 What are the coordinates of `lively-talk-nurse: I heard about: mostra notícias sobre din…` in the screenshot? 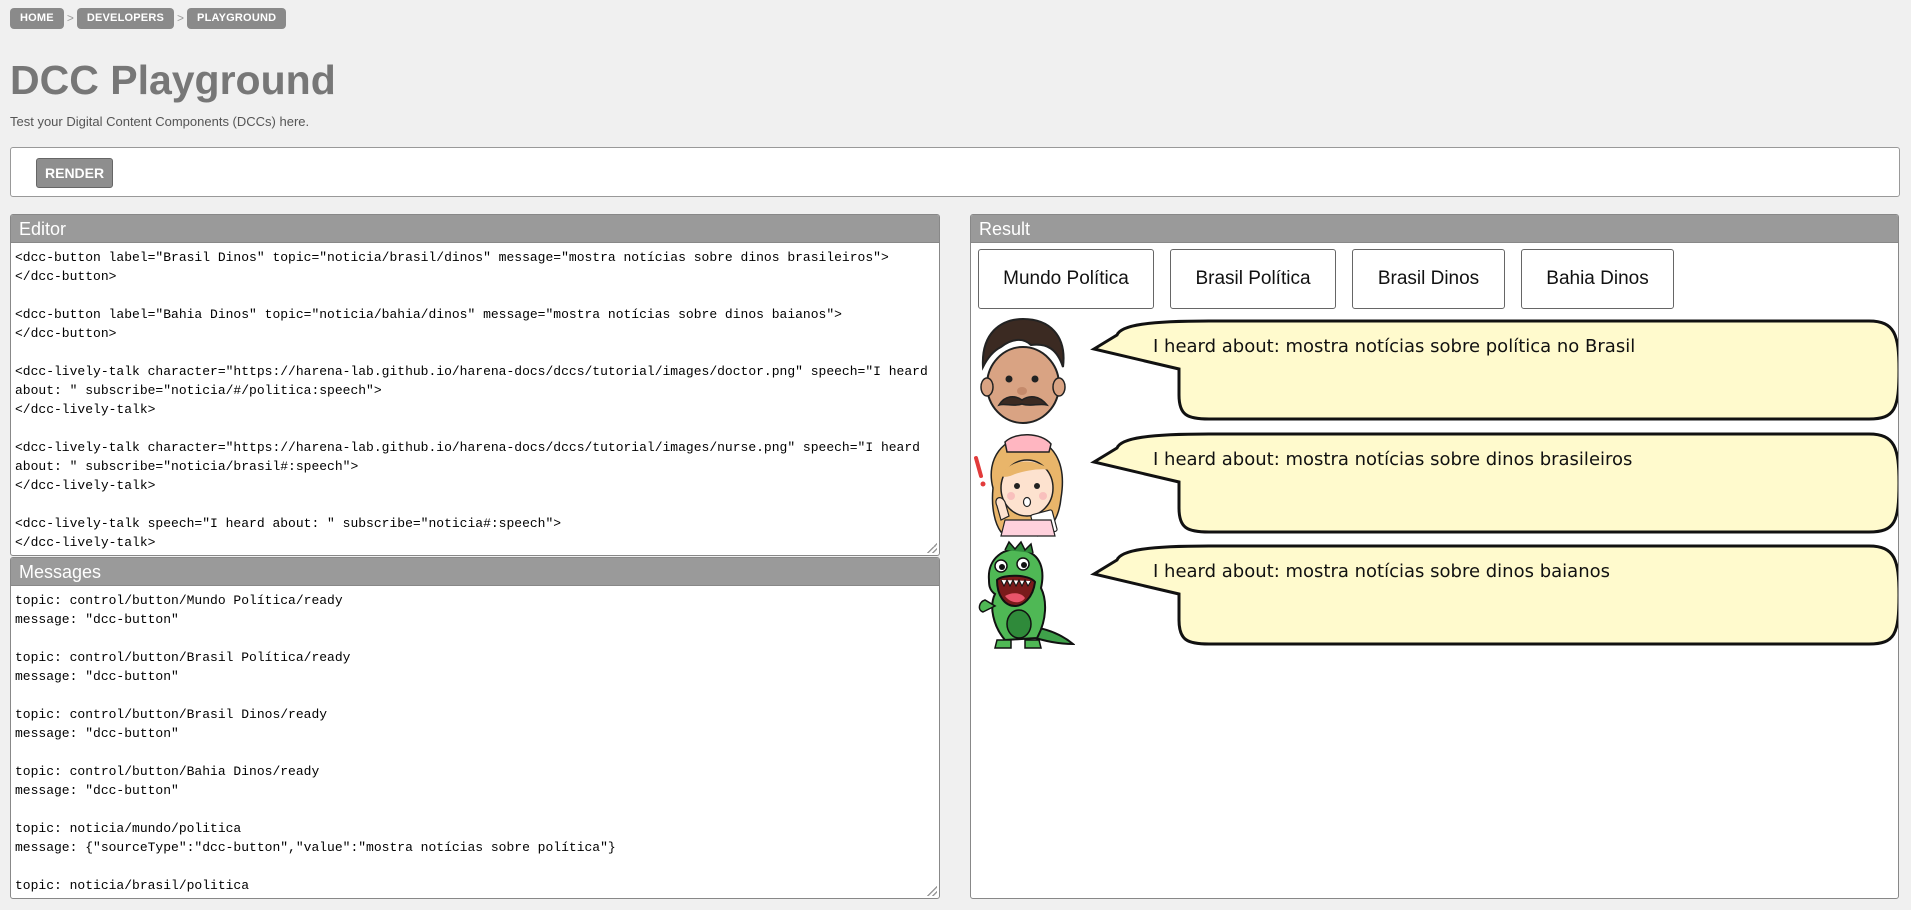 It's located at (1434, 483).